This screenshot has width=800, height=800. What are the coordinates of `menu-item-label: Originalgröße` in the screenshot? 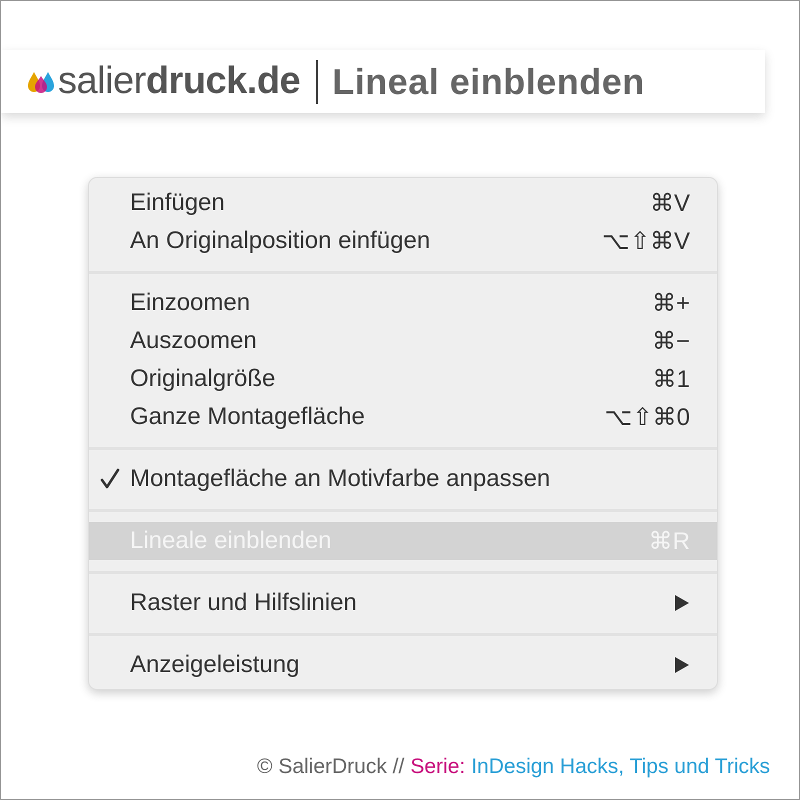 It's located at (203, 379).